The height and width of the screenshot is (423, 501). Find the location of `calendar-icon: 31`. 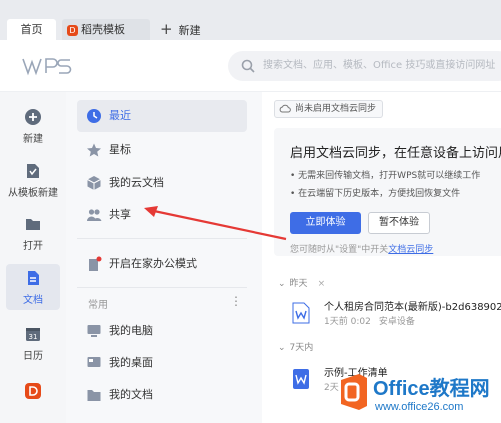

calendar-icon: 31 is located at coordinates (33, 334).